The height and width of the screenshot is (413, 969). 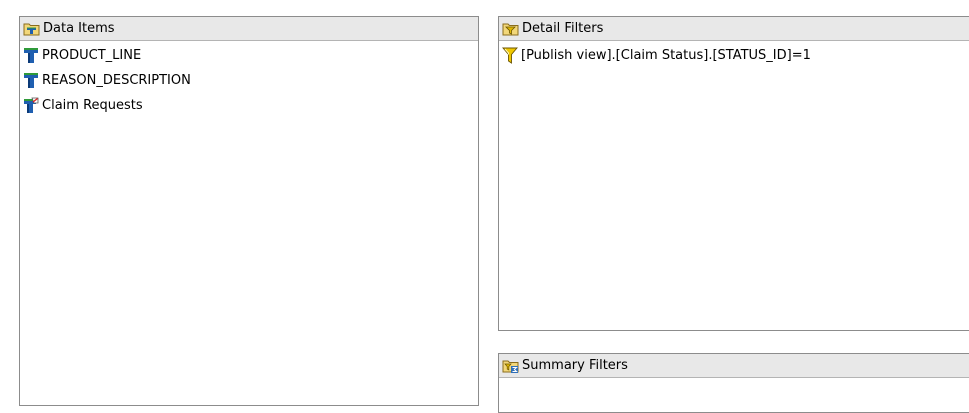 What do you see at coordinates (249, 29) in the screenshot?
I see `data-items-header: Data Items` at bounding box center [249, 29].